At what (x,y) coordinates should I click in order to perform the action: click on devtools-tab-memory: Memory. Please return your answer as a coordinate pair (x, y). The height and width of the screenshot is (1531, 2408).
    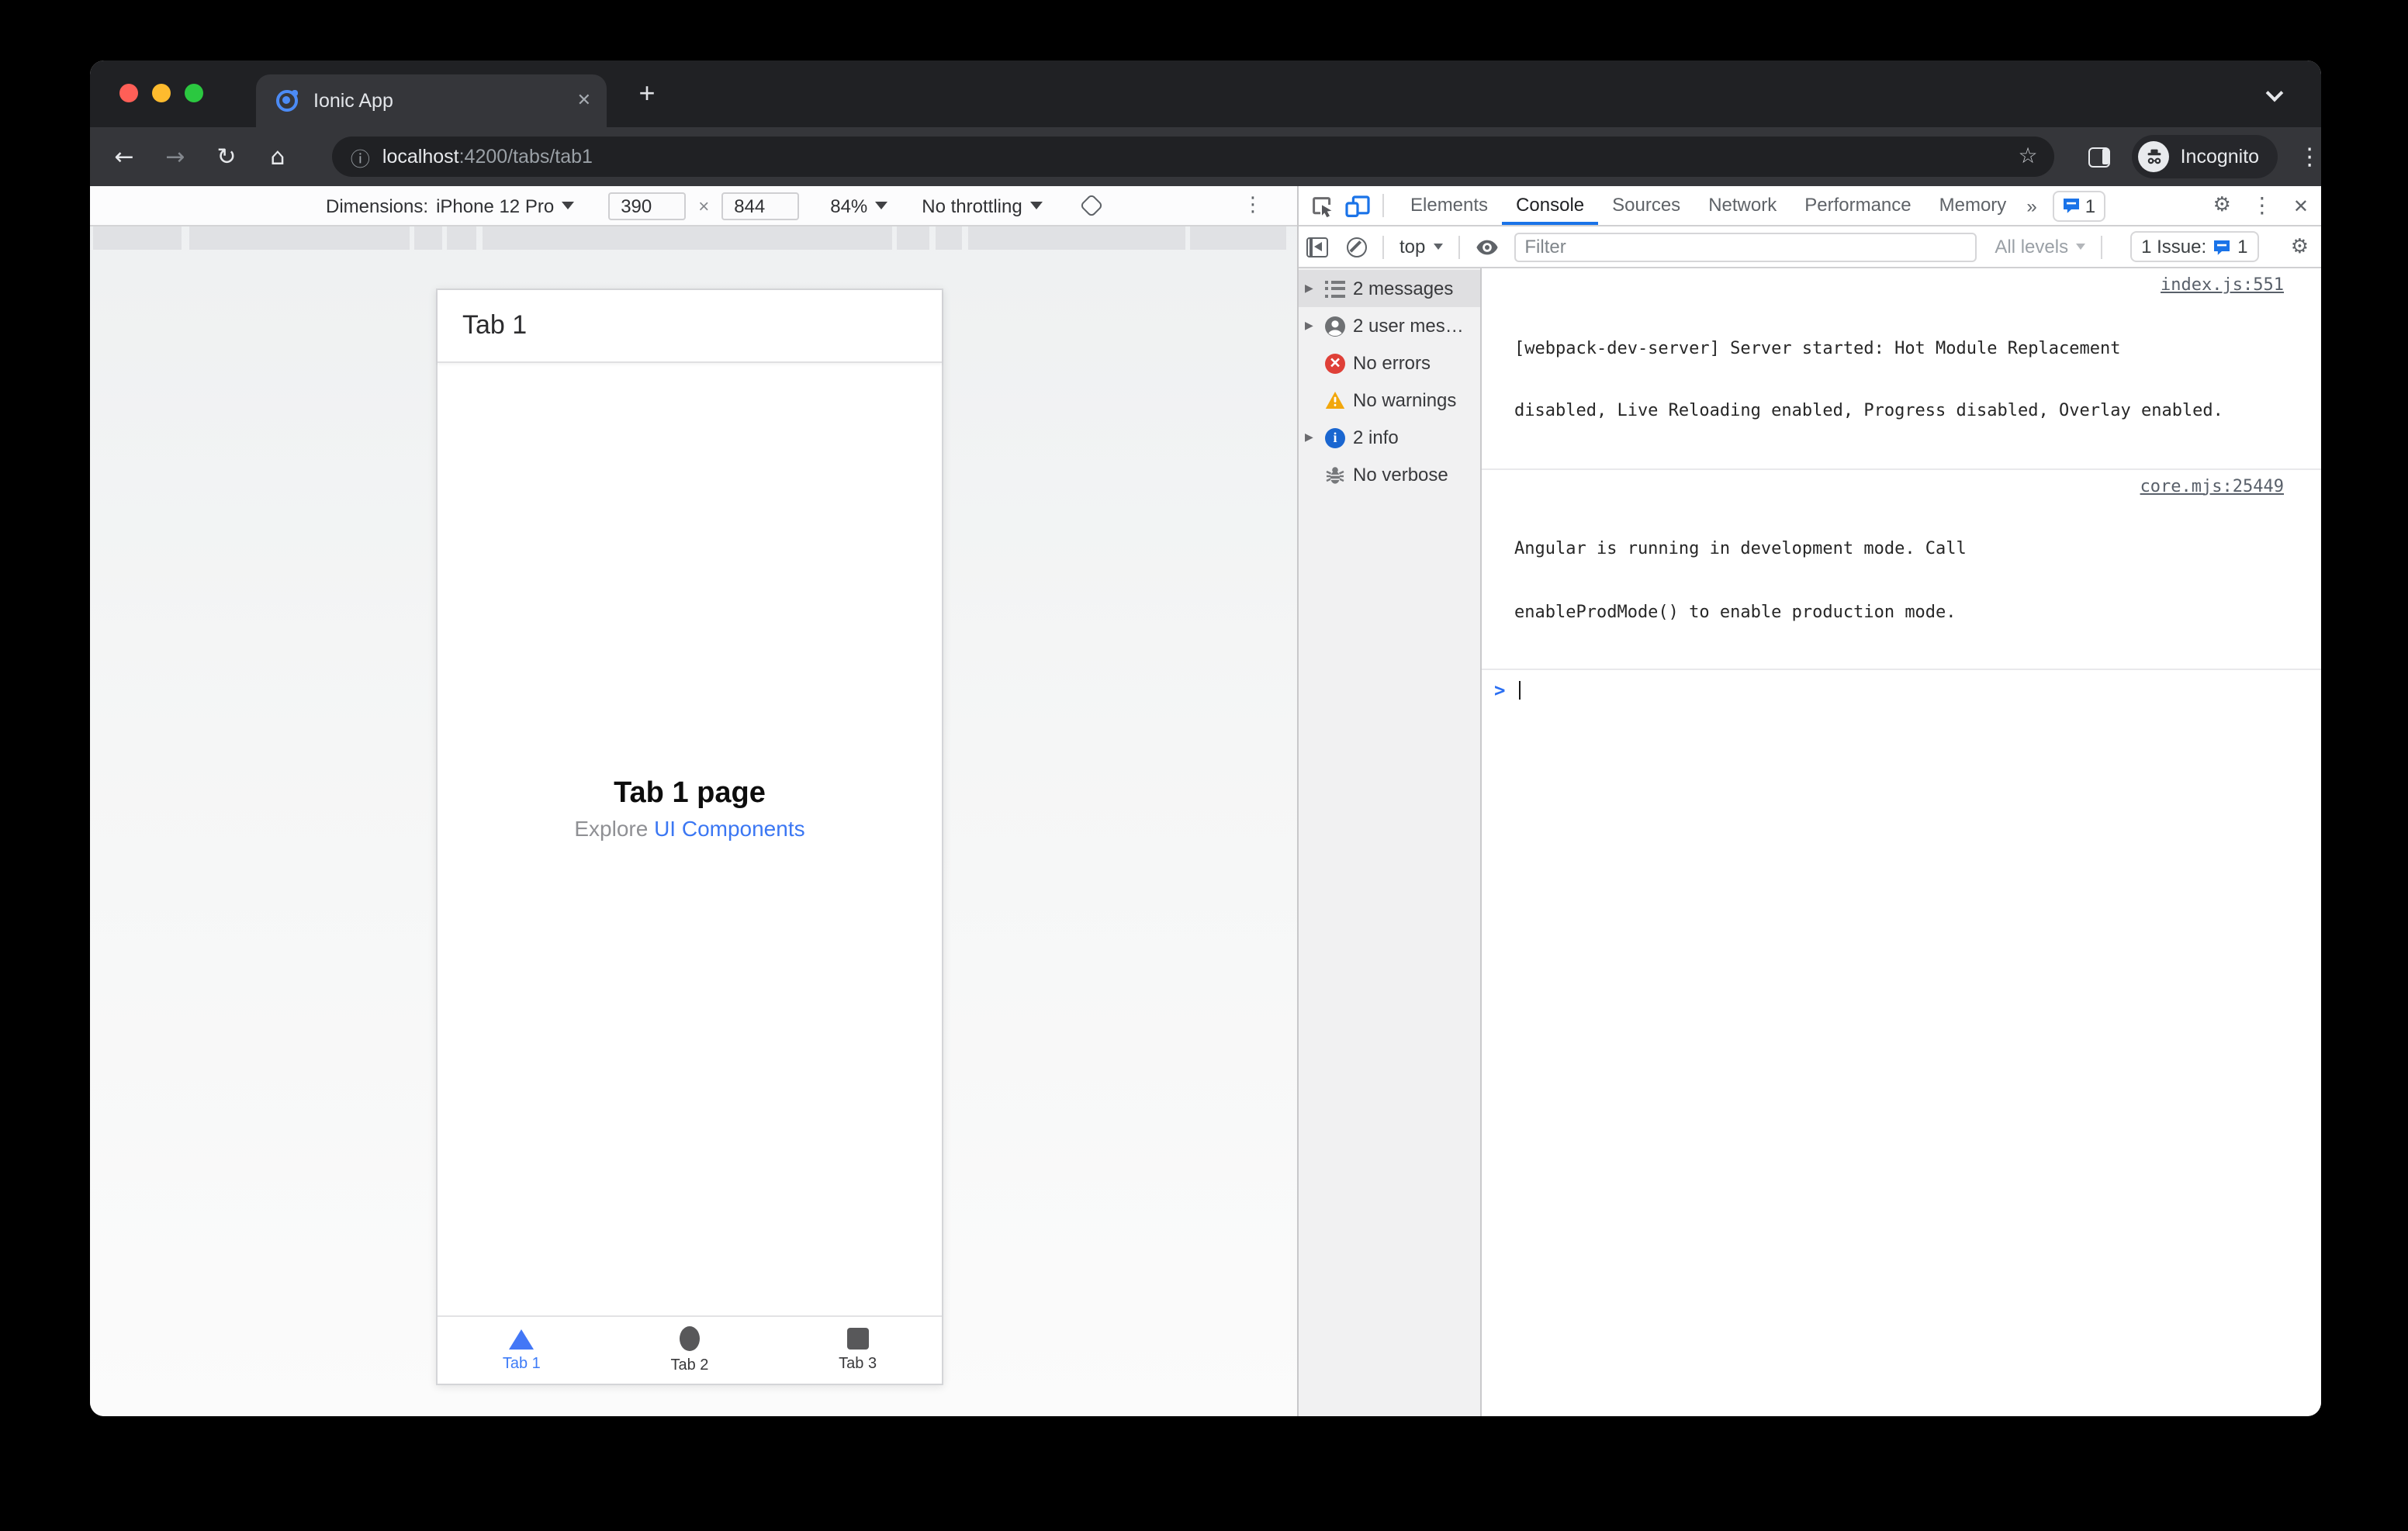
    Looking at the image, I should click on (1973, 205).